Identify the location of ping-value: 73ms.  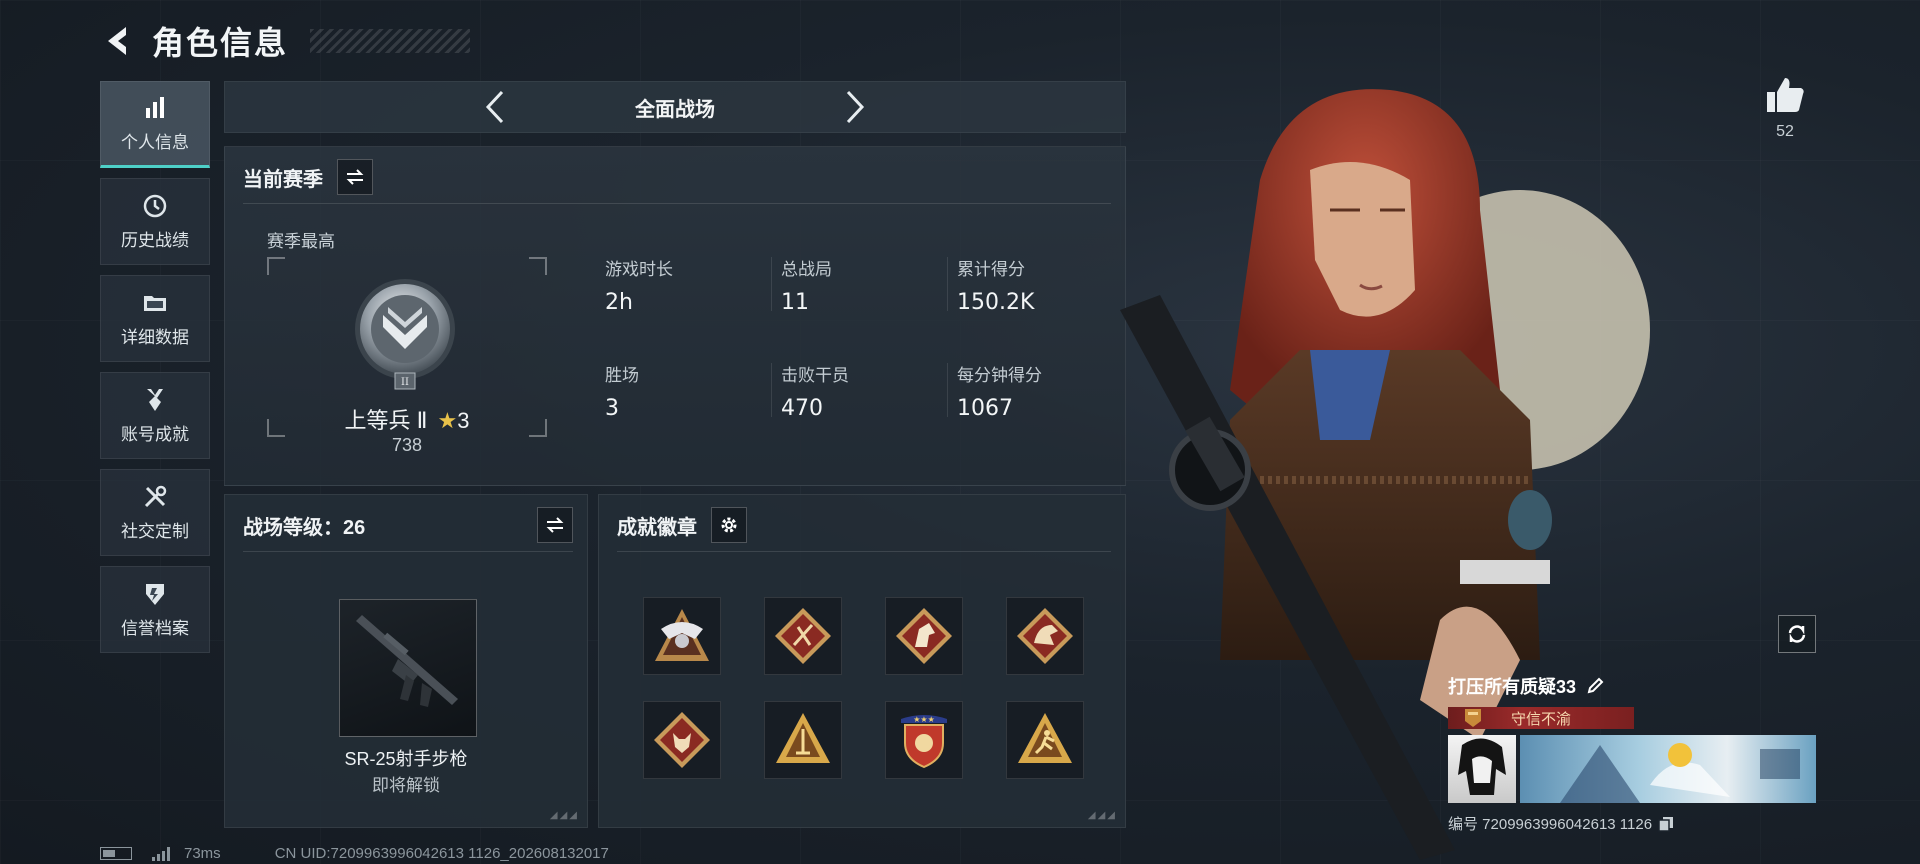
(202, 853).